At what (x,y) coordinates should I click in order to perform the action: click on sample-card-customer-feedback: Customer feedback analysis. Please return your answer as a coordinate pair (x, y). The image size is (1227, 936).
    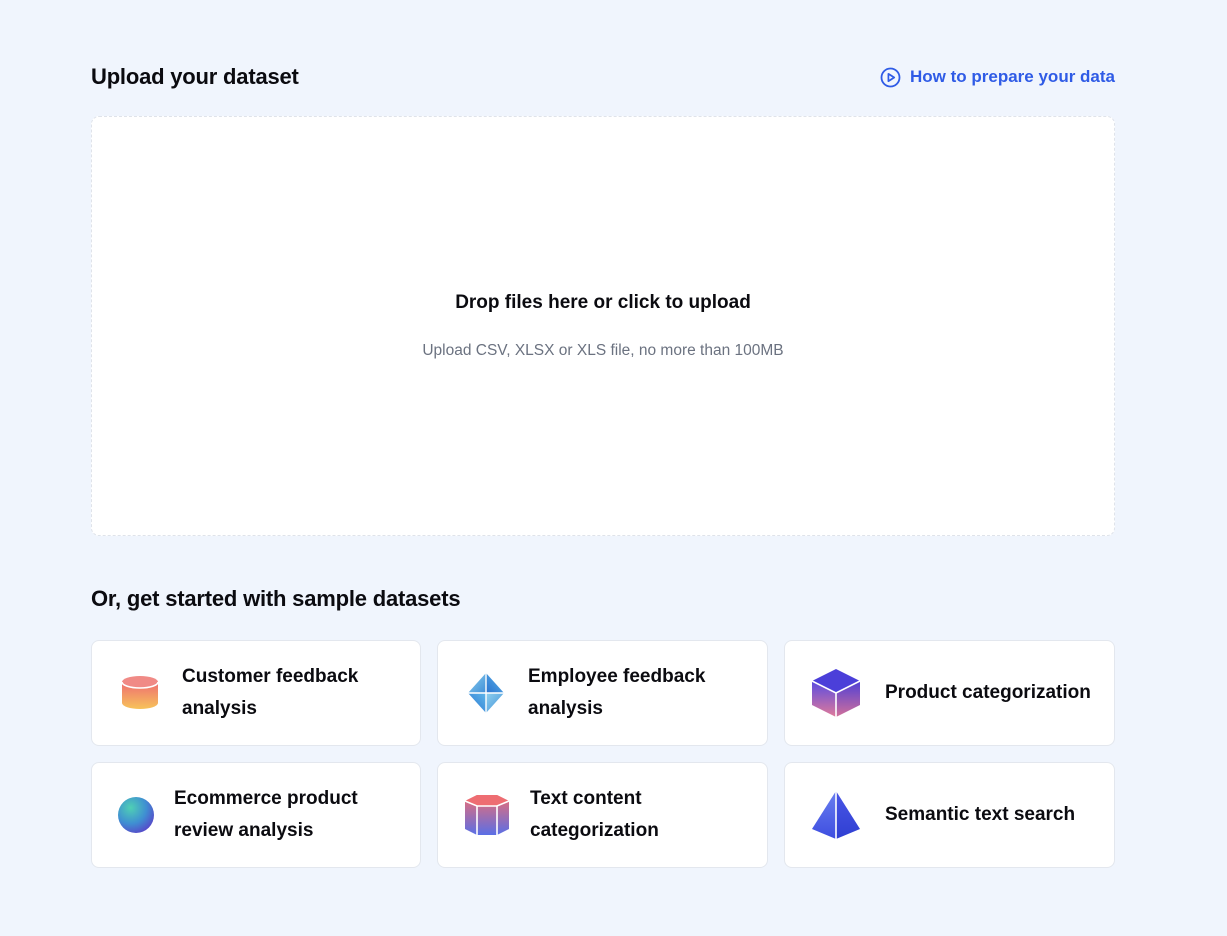
    Looking at the image, I should click on (256, 693).